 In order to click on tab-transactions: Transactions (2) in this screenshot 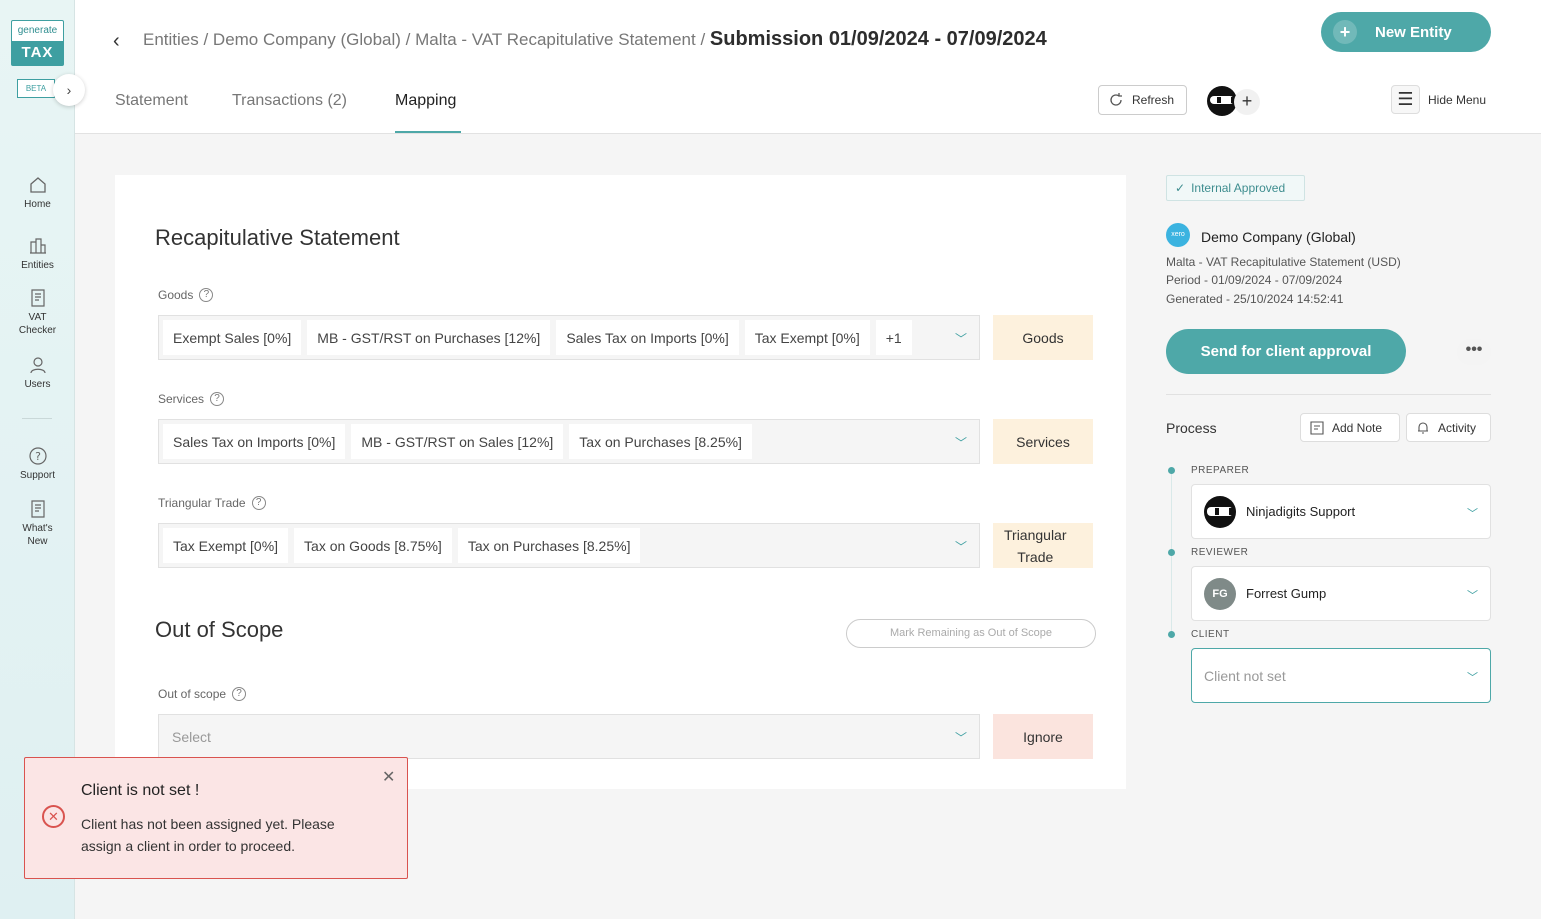, I will do `click(289, 101)`.